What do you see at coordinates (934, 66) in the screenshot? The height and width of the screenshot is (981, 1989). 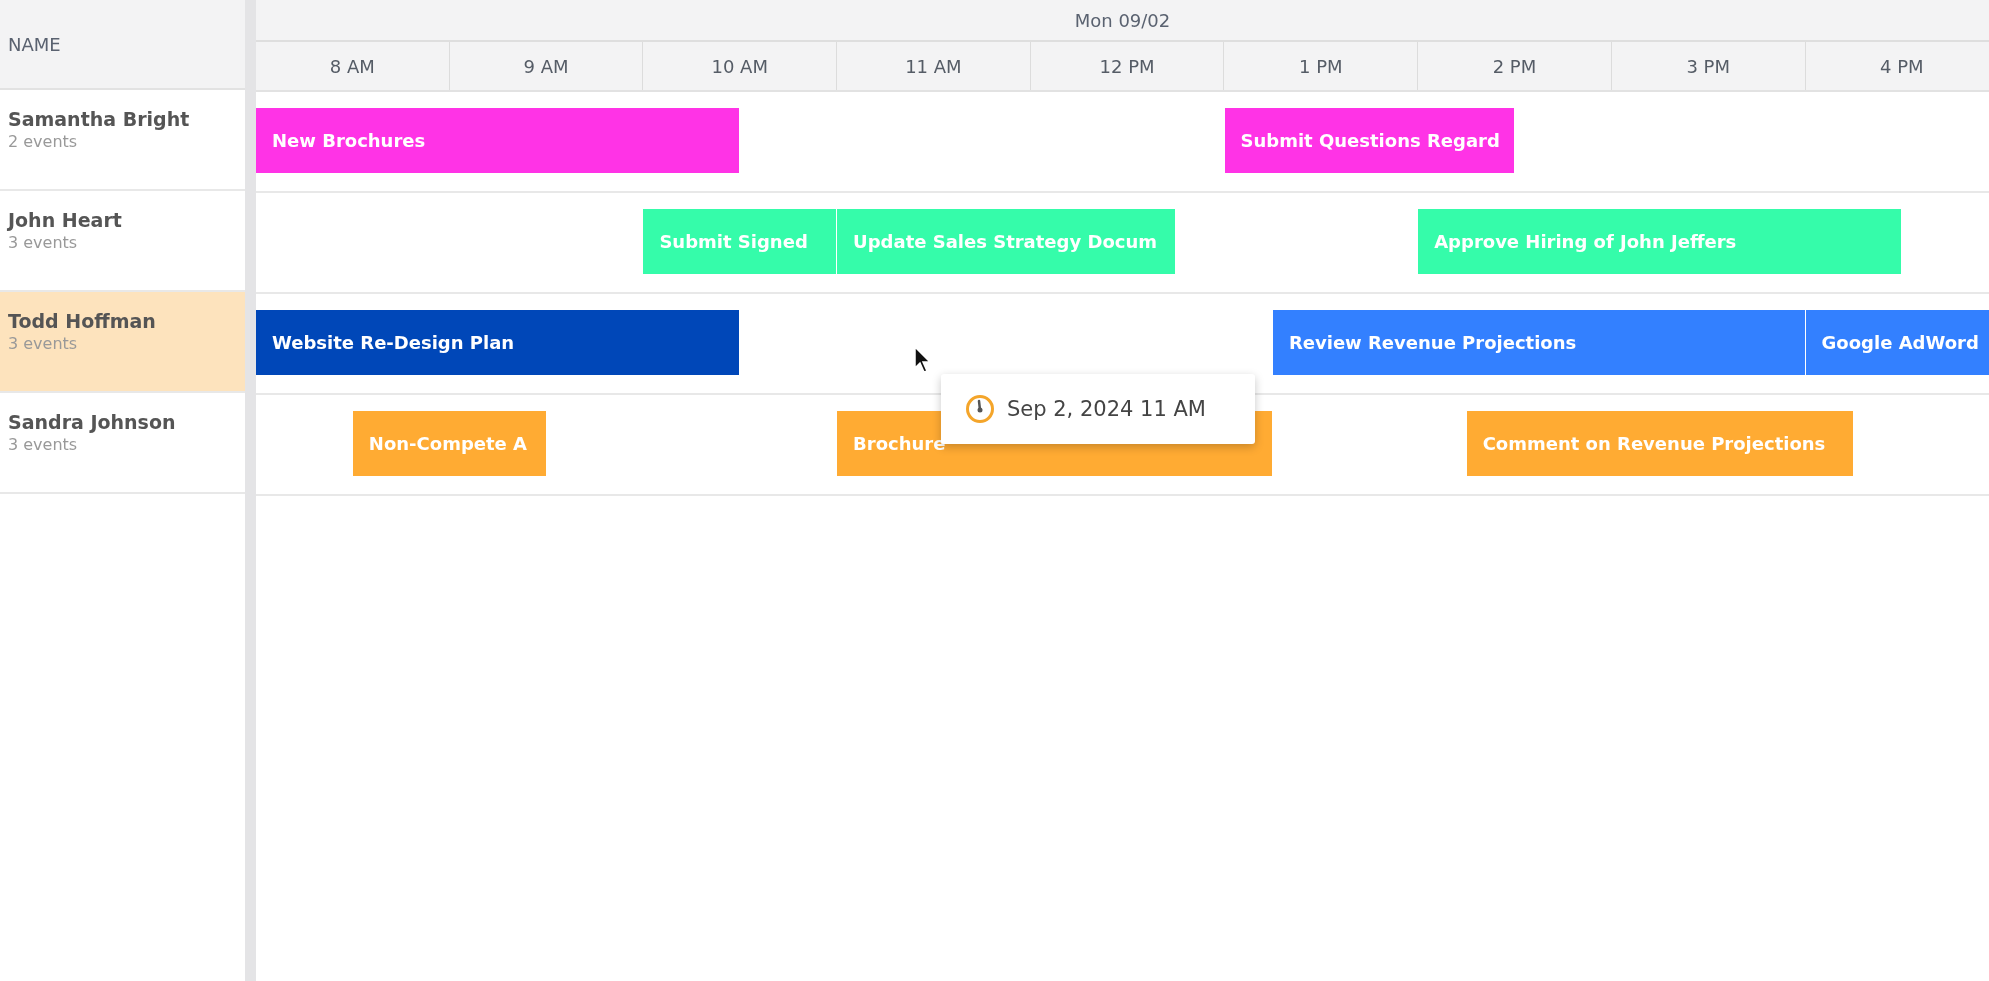 I see `hour-header: 11 AM` at bounding box center [934, 66].